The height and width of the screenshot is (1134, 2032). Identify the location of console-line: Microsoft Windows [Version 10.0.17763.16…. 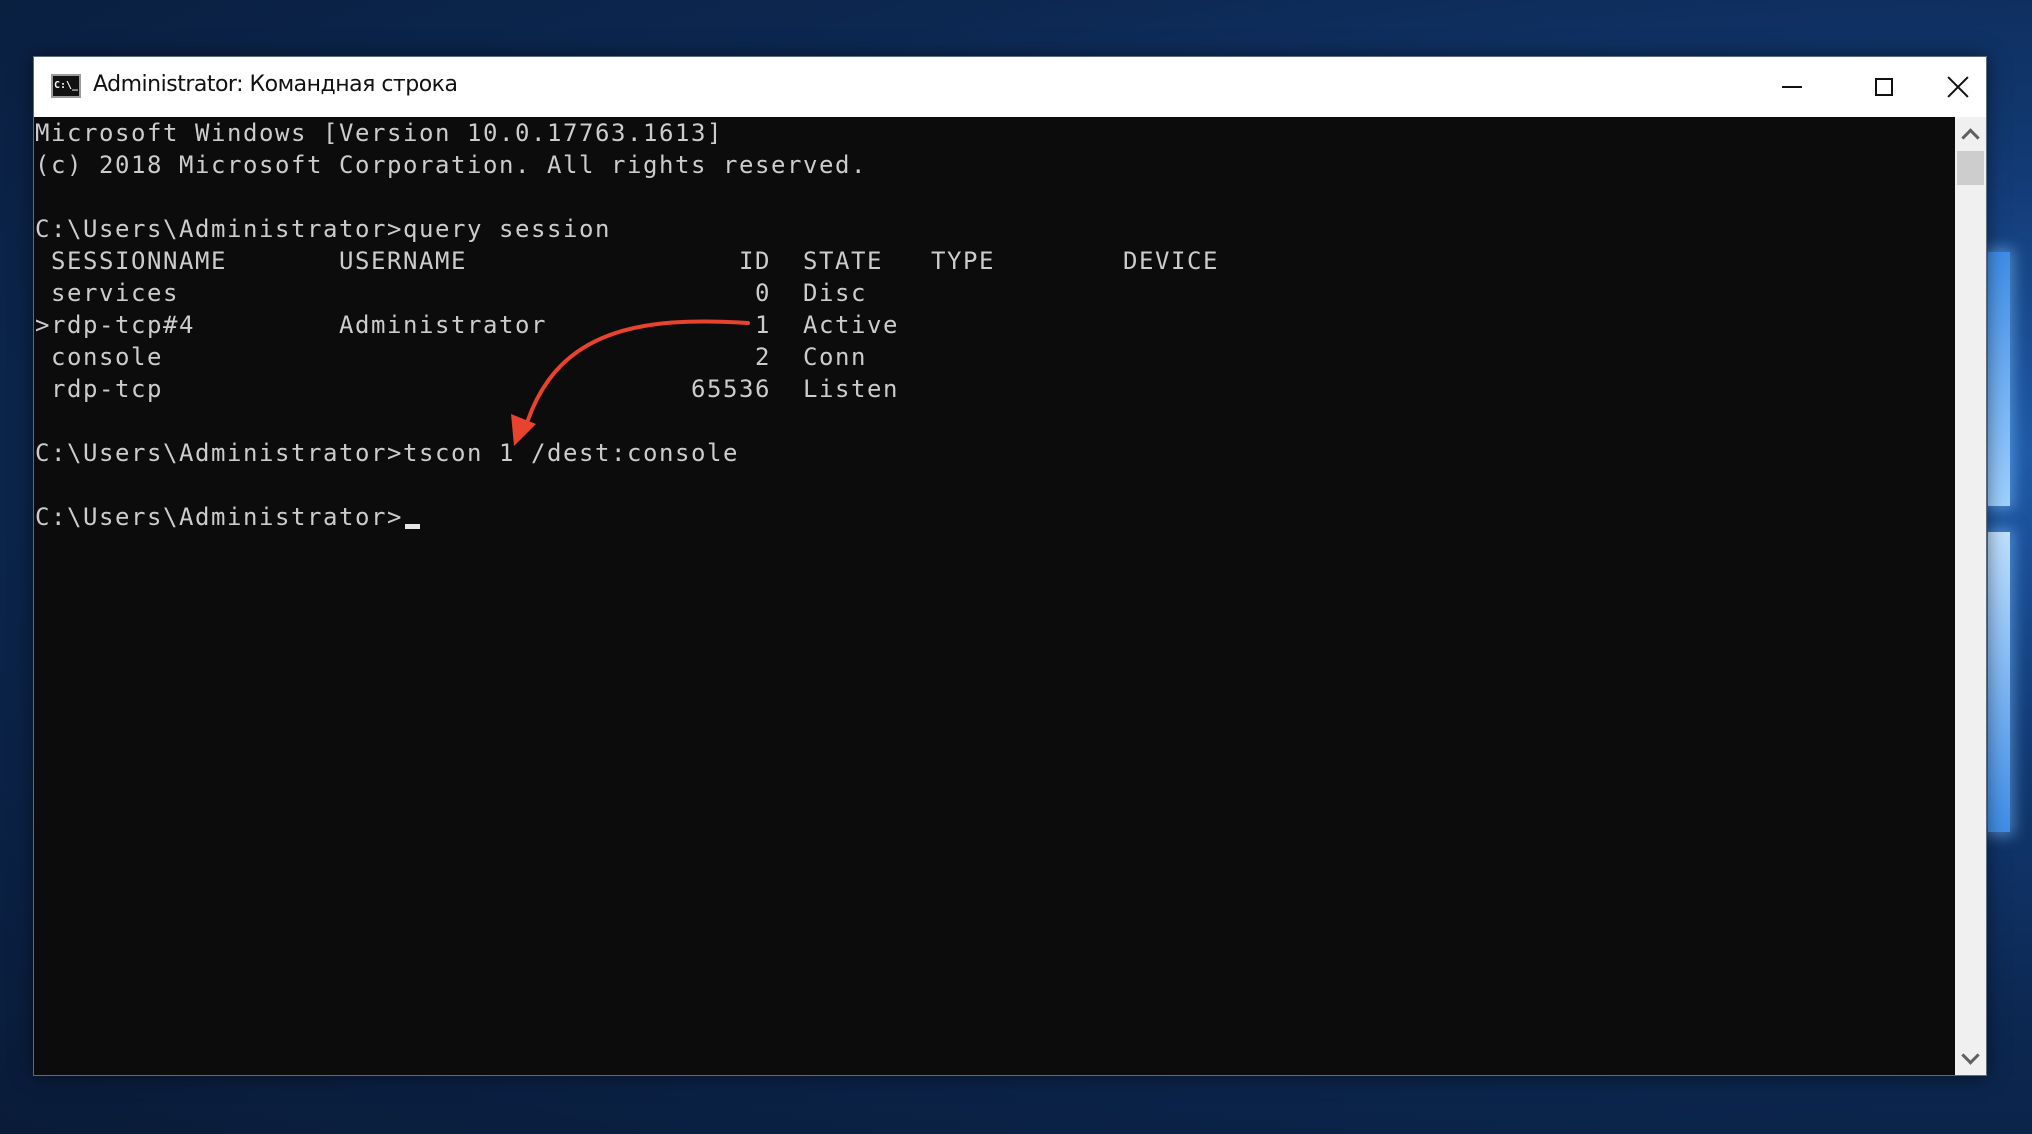
(379, 133).